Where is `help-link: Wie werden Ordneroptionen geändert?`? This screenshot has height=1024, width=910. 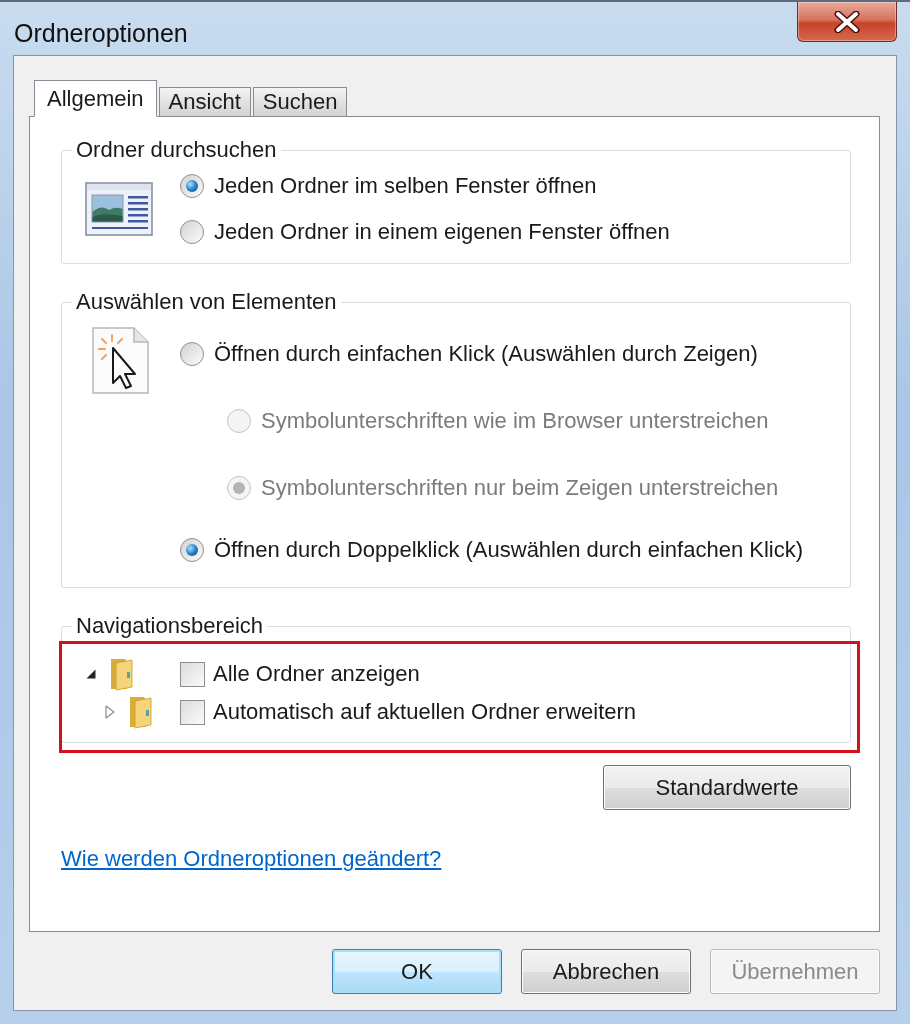 help-link: Wie werden Ordneroptionen geändert? is located at coordinates (251, 859).